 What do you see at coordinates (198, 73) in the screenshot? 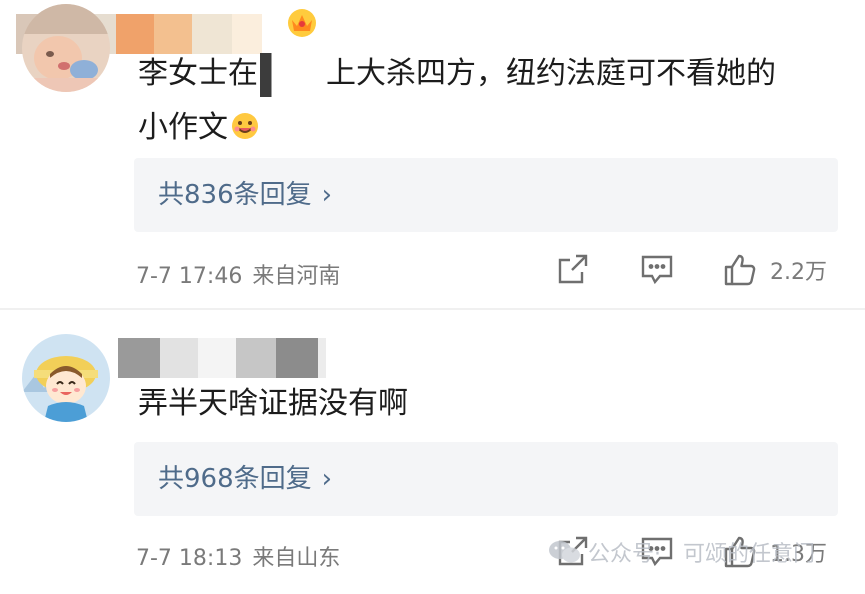
I see `comment-text-start: 李女士在` at bounding box center [198, 73].